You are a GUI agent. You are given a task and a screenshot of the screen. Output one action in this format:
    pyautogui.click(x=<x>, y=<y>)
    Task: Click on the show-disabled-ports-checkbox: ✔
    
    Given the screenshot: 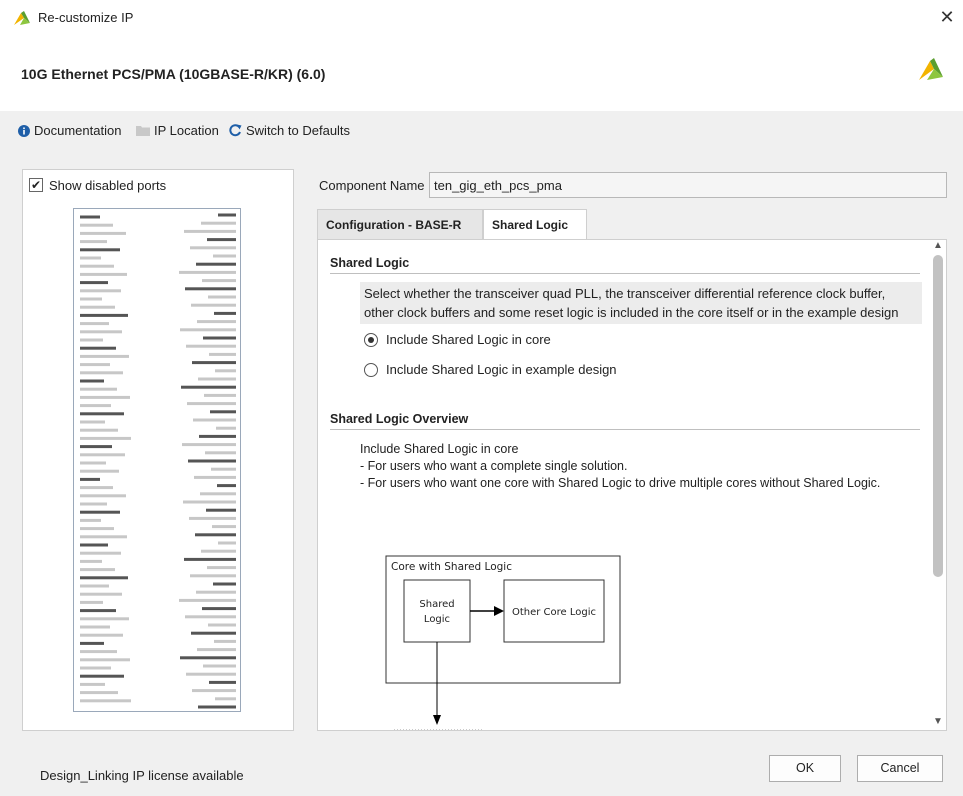 What is the action you would take?
    pyautogui.click(x=36, y=185)
    